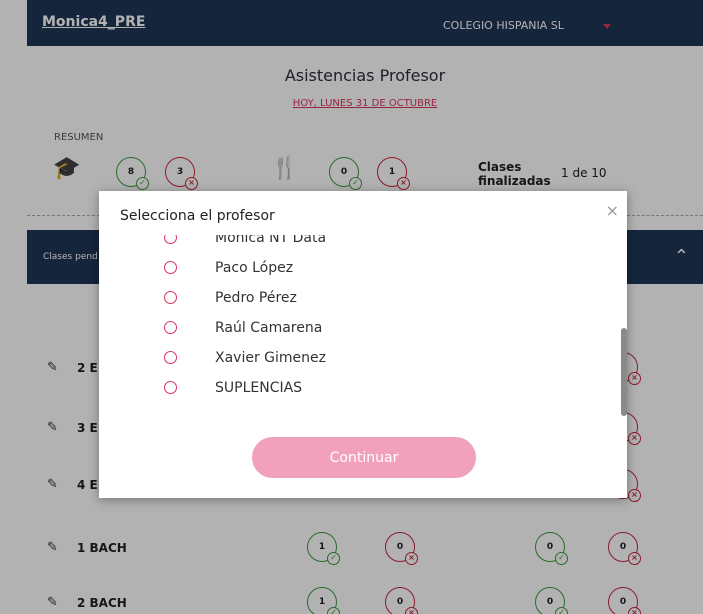 The width and height of the screenshot is (703, 614). What do you see at coordinates (624, 372) in the screenshot?
I see `scrollbar-thumb` at bounding box center [624, 372].